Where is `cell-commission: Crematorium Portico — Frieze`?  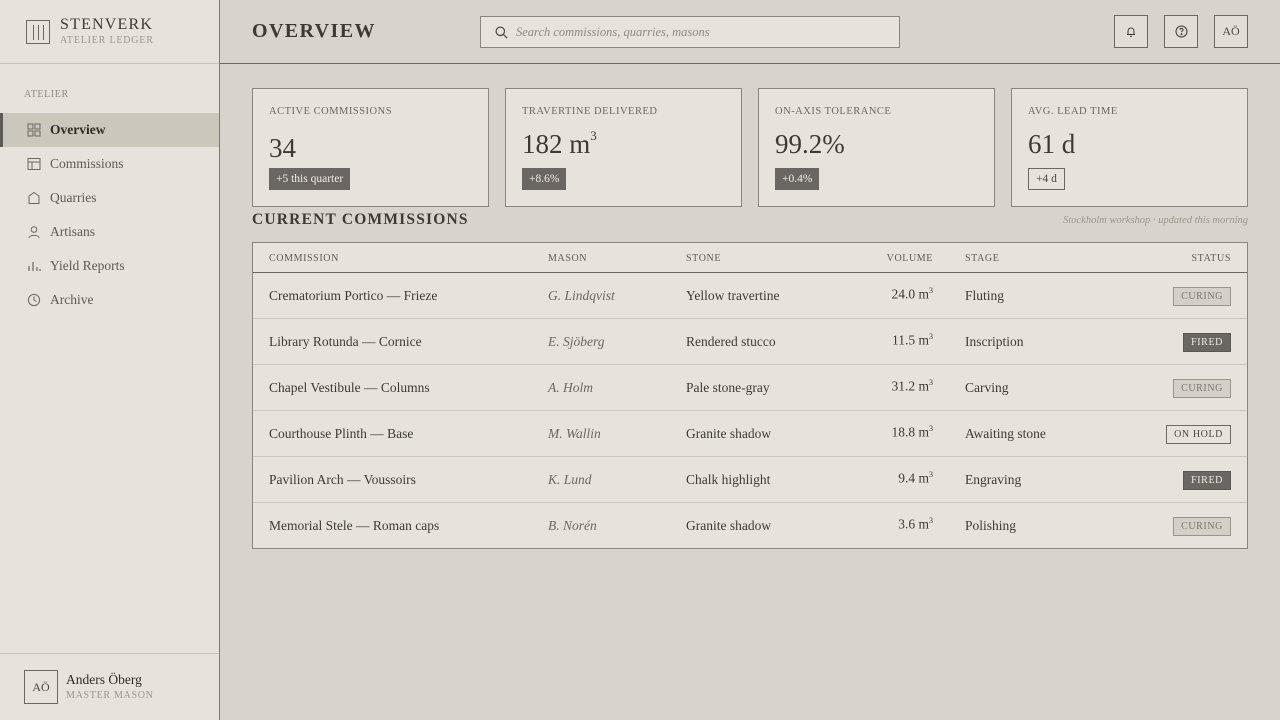 cell-commission: Crematorium Portico — Frieze is located at coordinates (353, 295).